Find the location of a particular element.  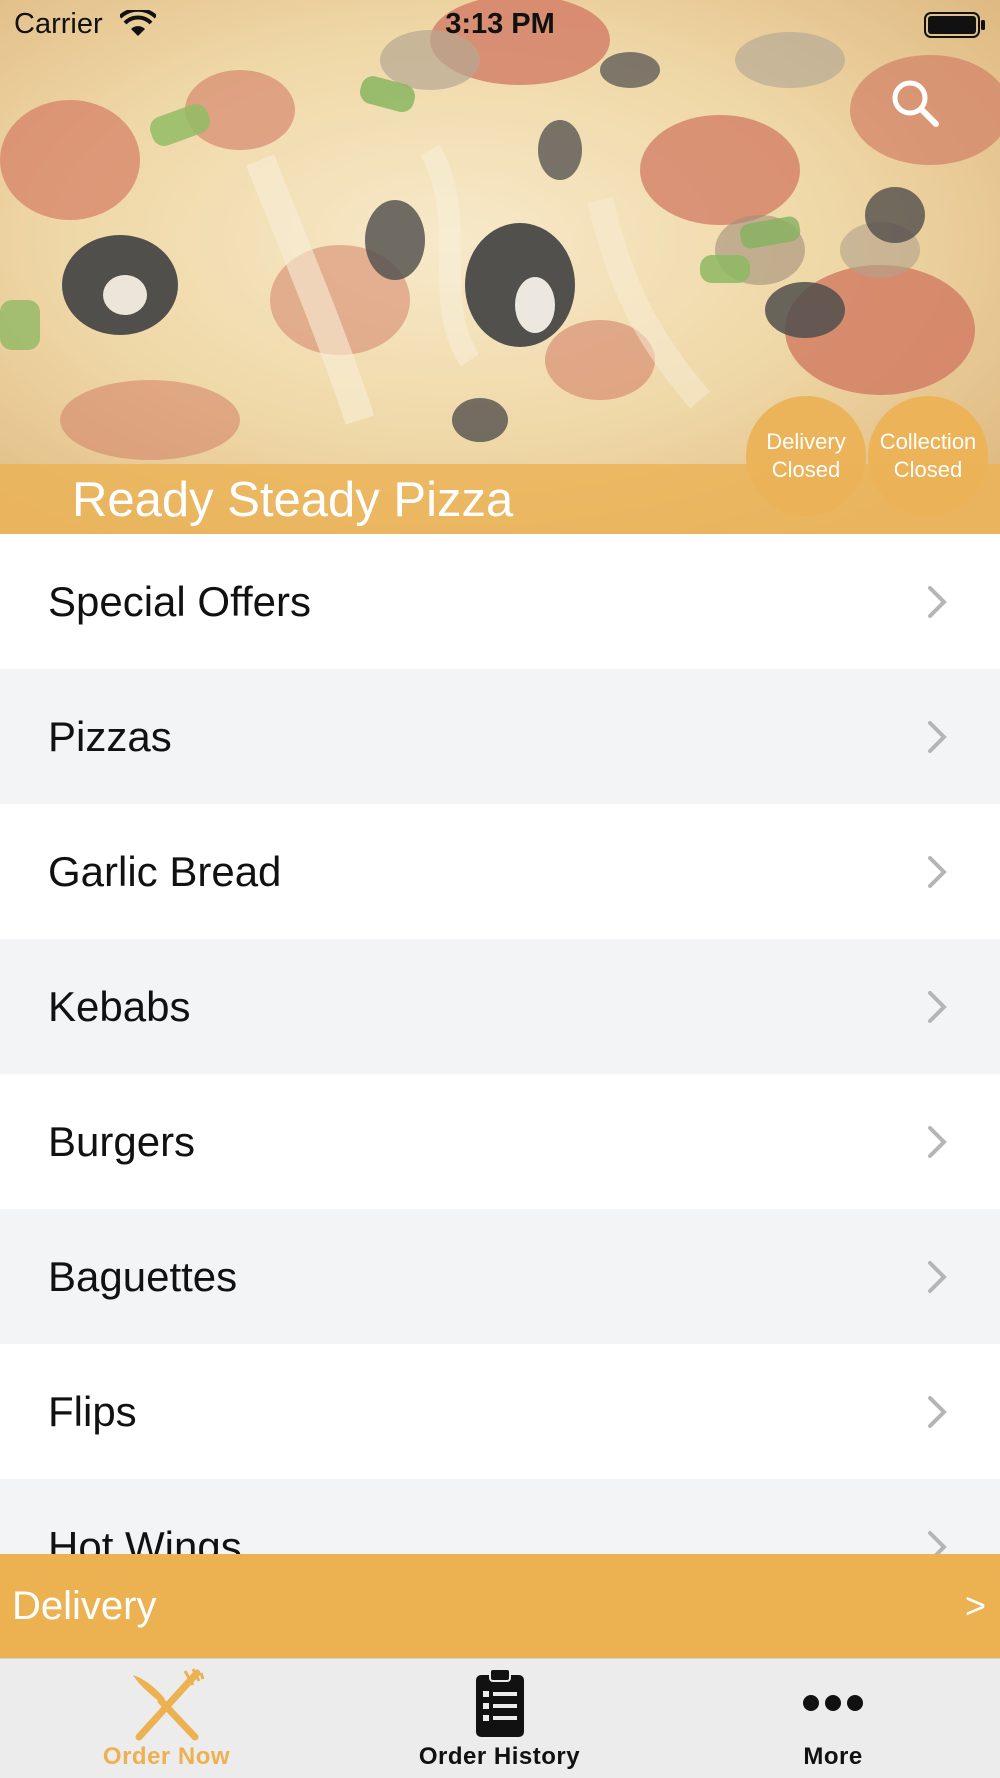

menu-item-kebabs: Kebabs is located at coordinates (500, 1006).